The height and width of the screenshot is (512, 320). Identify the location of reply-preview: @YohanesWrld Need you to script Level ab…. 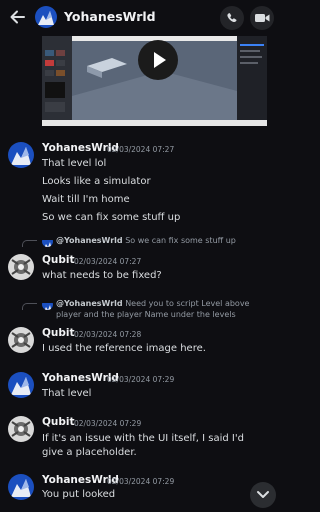
(161, 309).